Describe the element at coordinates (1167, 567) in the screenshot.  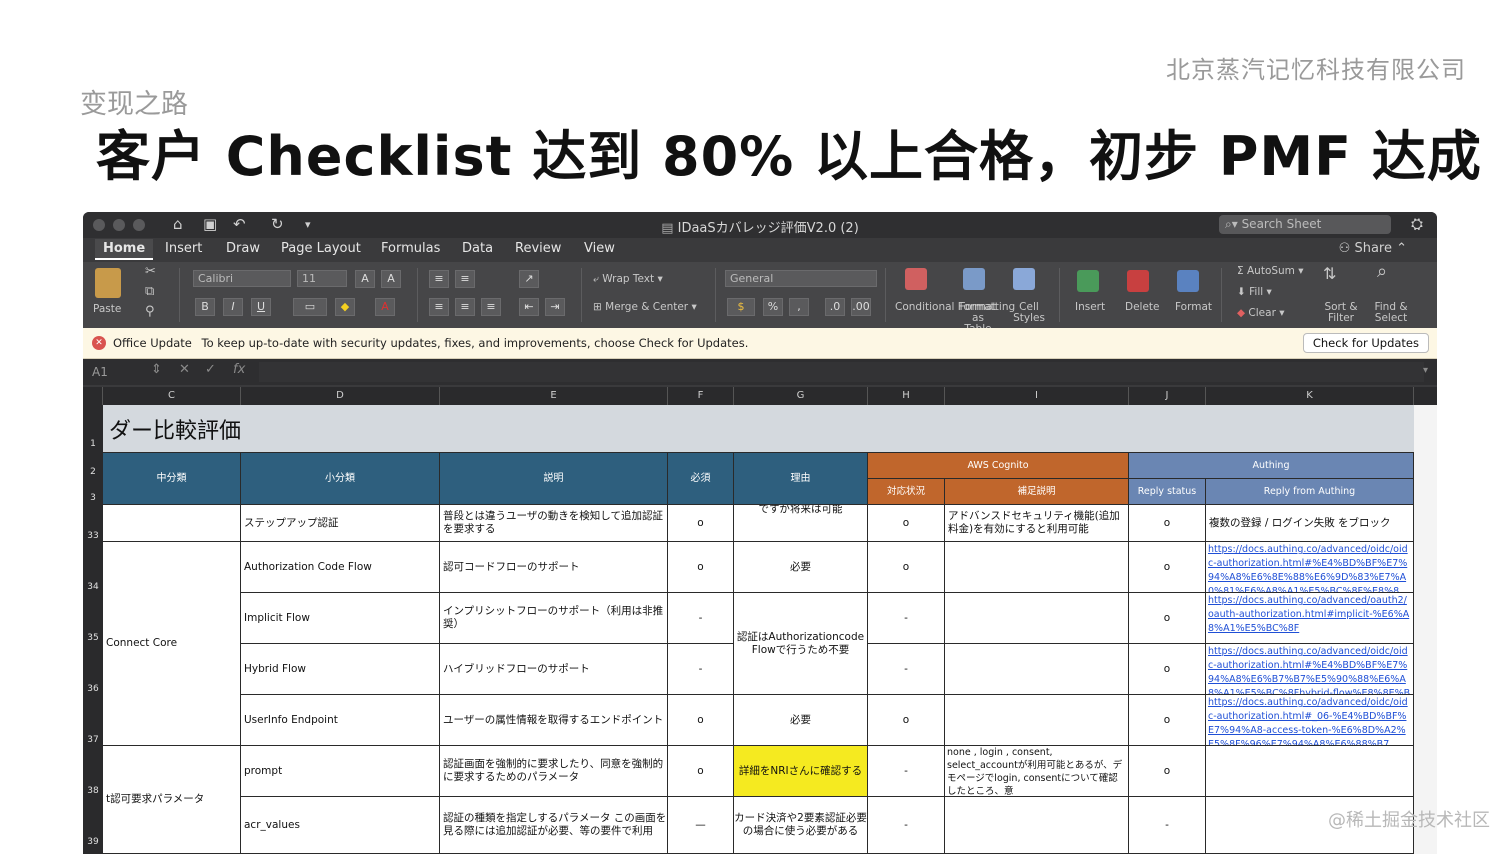
I see `cell-j34: o` at that location.